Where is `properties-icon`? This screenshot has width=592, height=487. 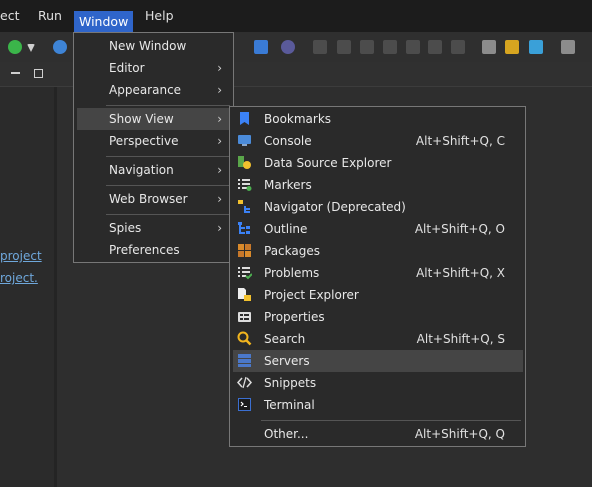
properties-icon is located at coordinates (244, 317).